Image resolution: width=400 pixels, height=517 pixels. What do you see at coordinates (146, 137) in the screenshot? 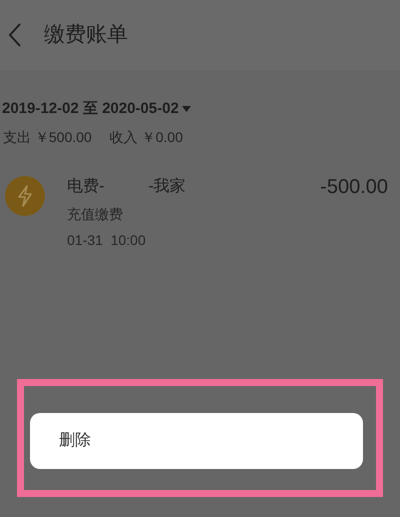
I see `income-total: 收入 ￥0.00` at bounding box center [146, 137].